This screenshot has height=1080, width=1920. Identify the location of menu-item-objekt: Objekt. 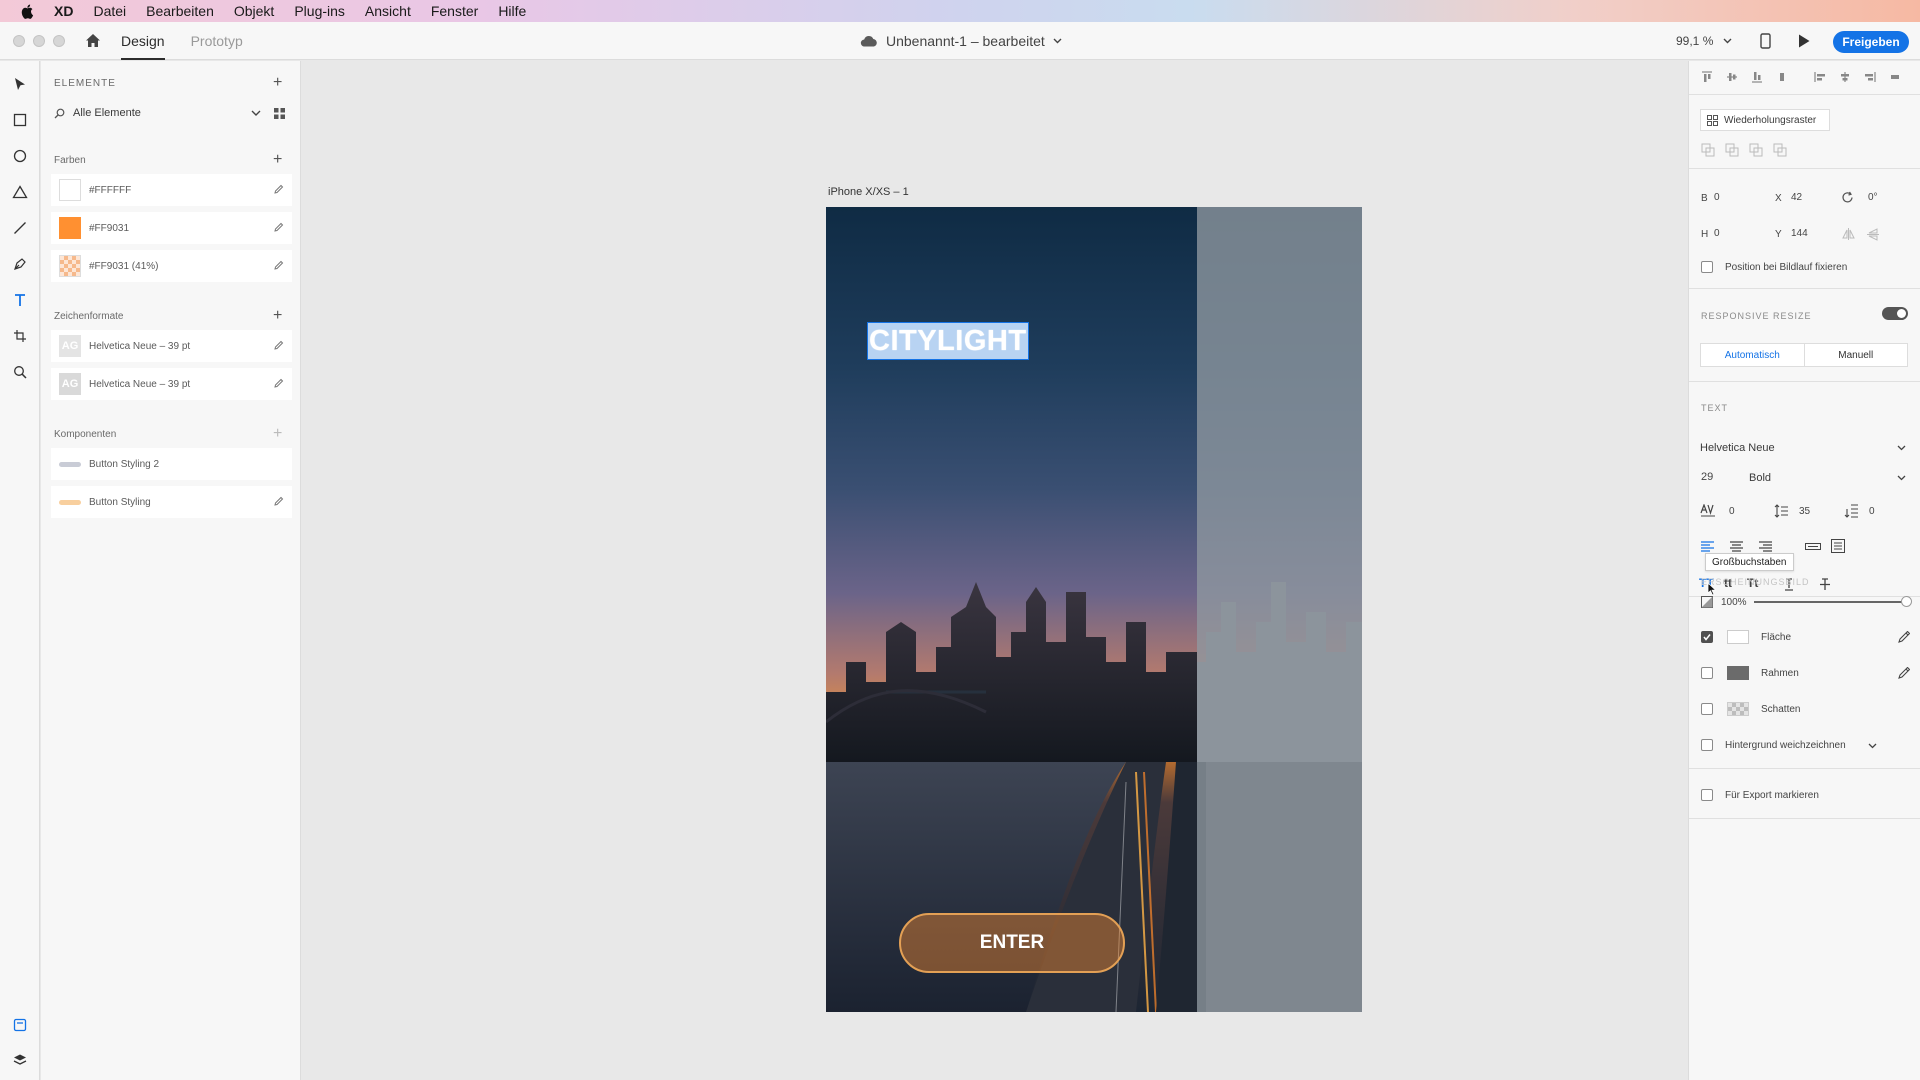
(254, 11).